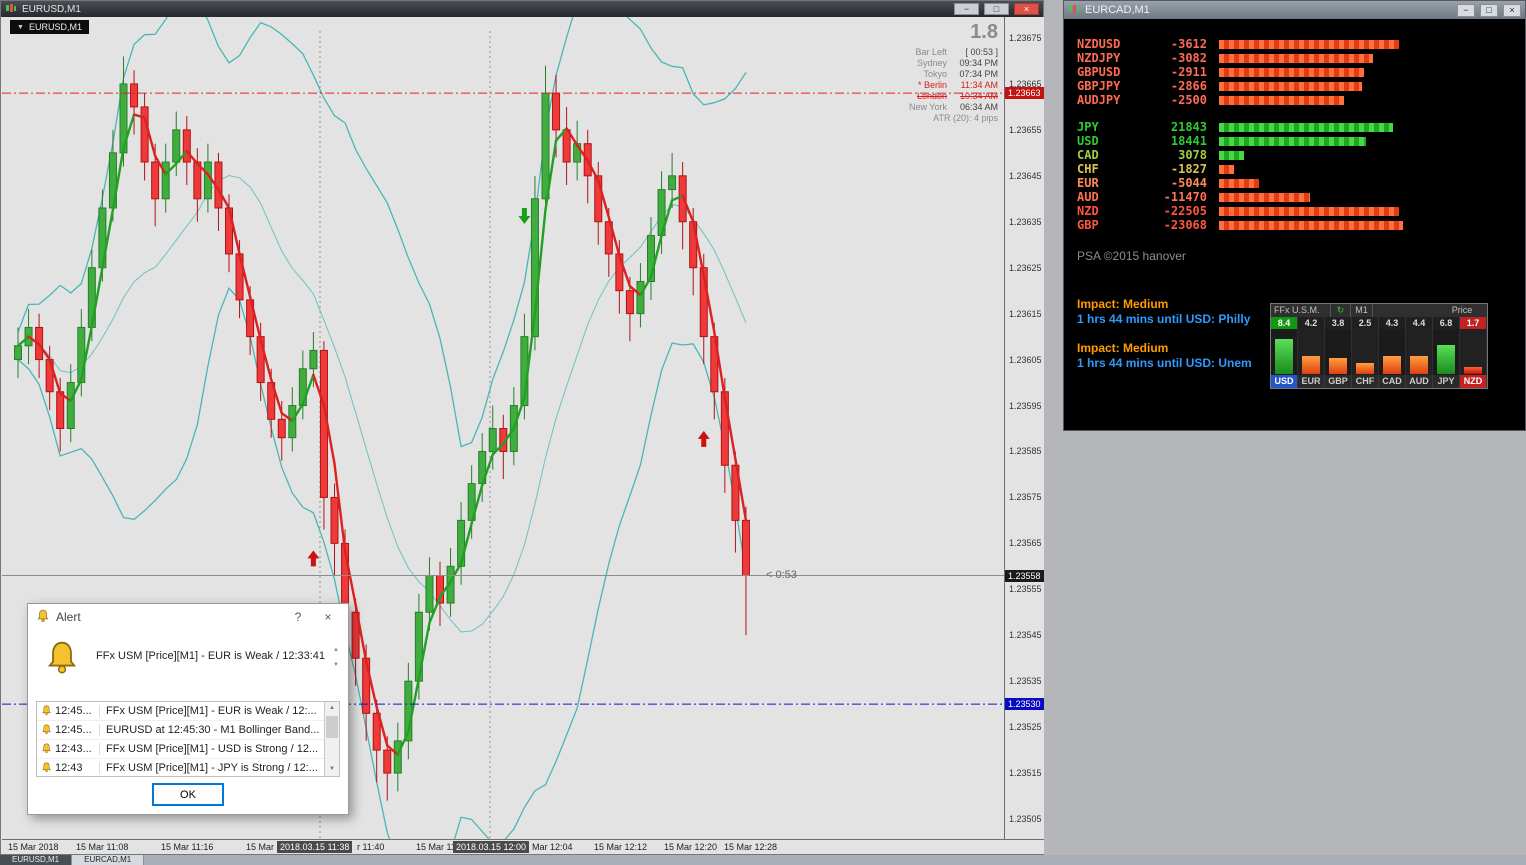  Describe the element at coordinates (1379, 310) in the screenshot. I see `usm-header: FFx U.S.M. ↻ M1 Price` at that location.